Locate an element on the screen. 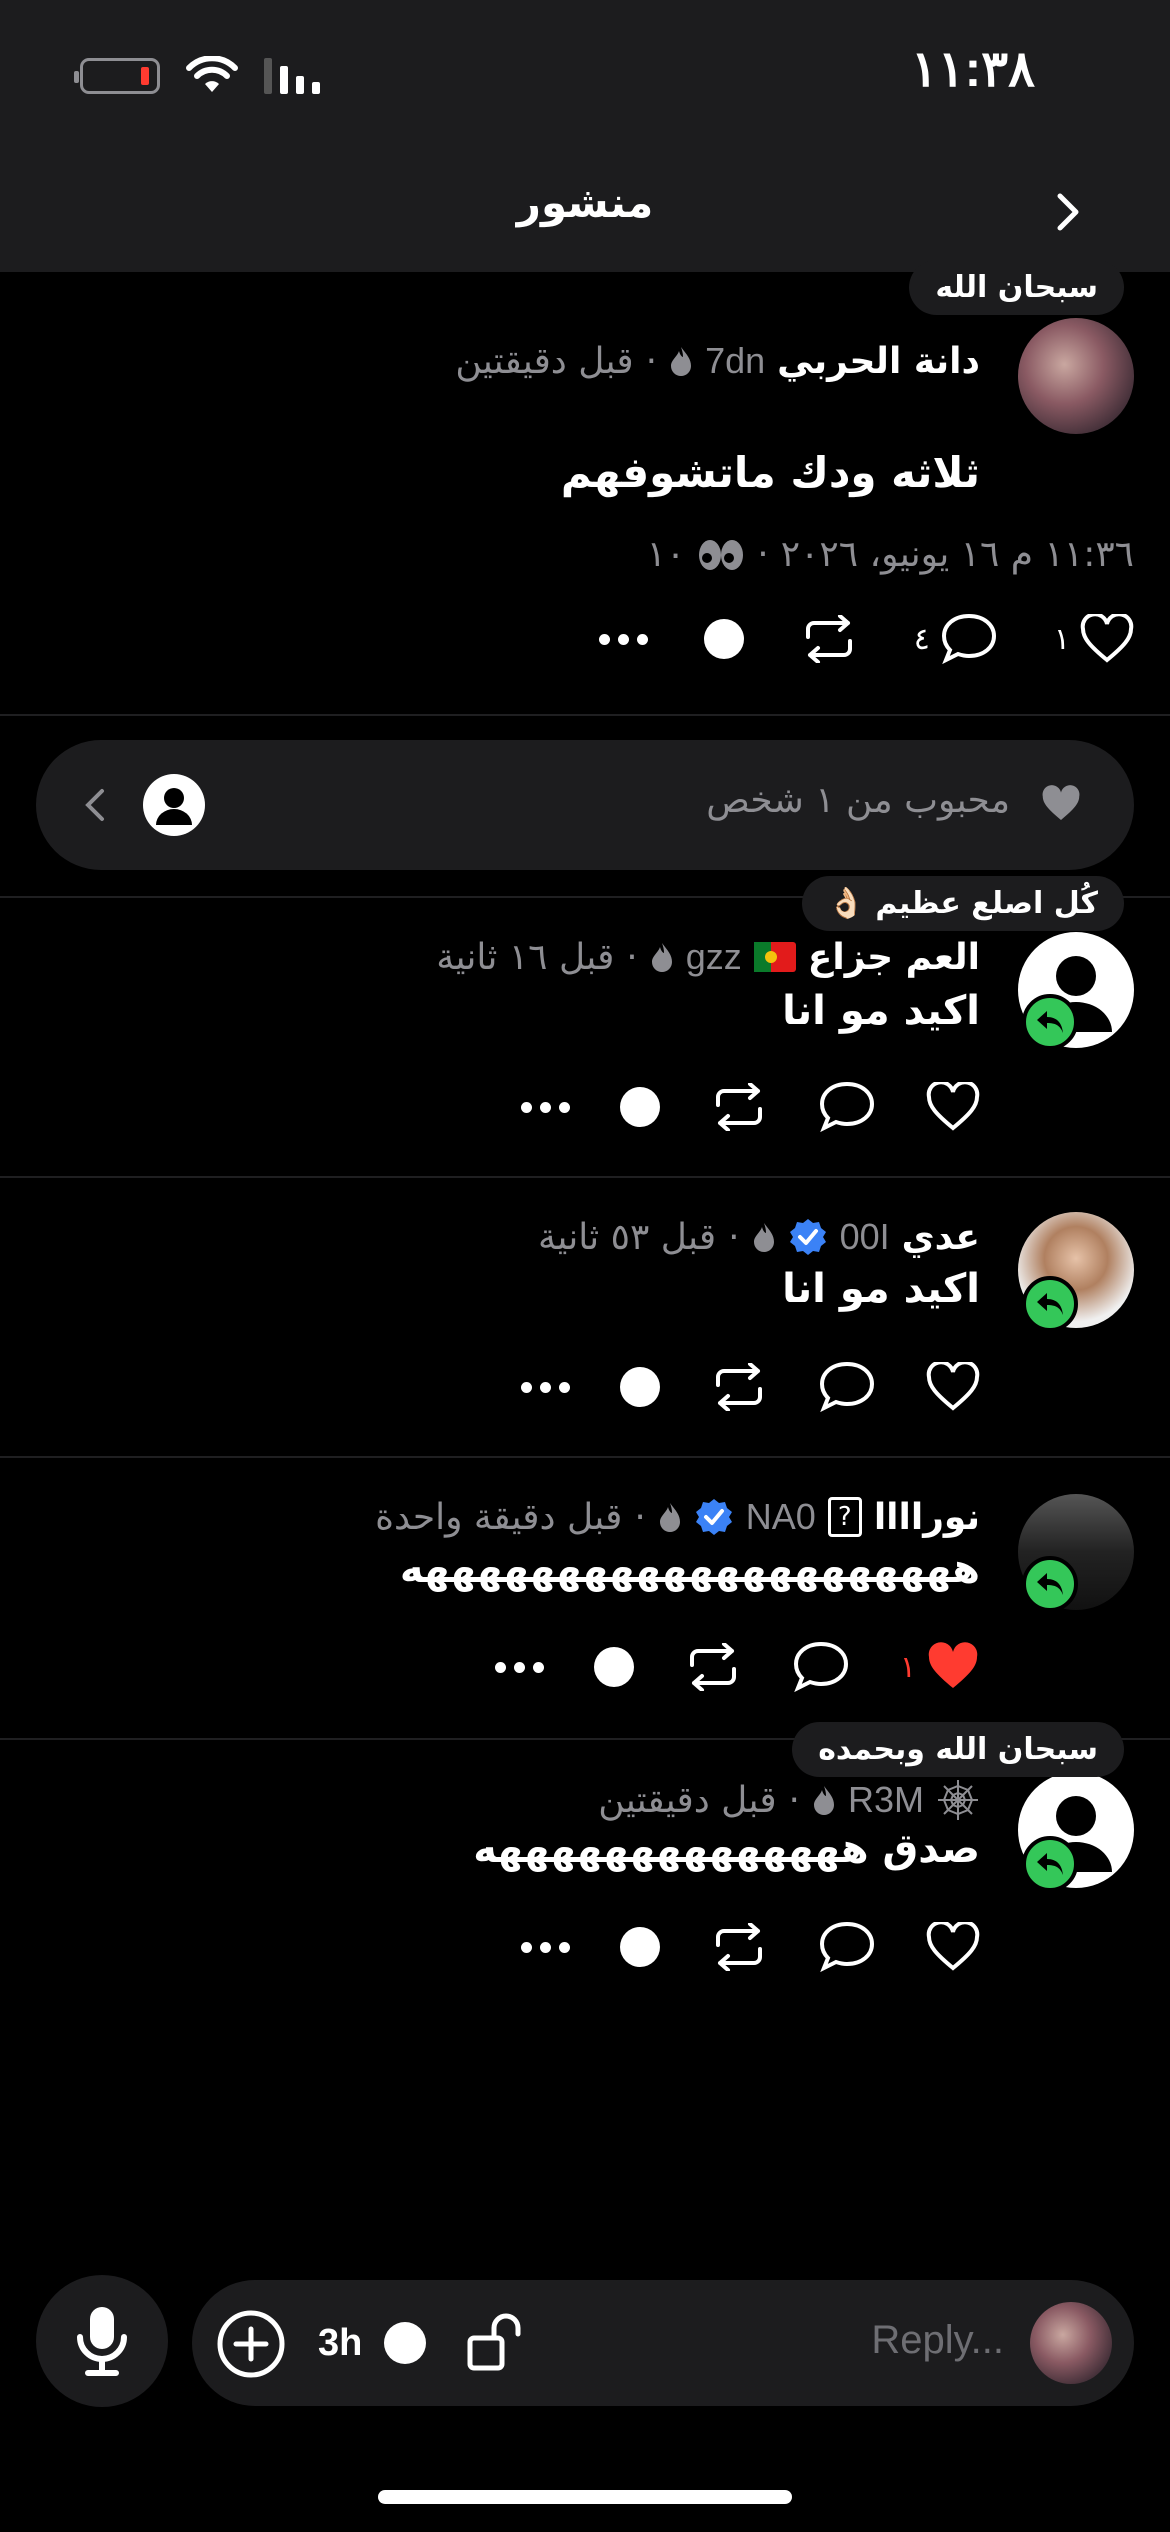 Image resolution: width=1170 pixels, height=2532 pixels. status-time: ١١:٣٨ is located at coordinates (972, 69).